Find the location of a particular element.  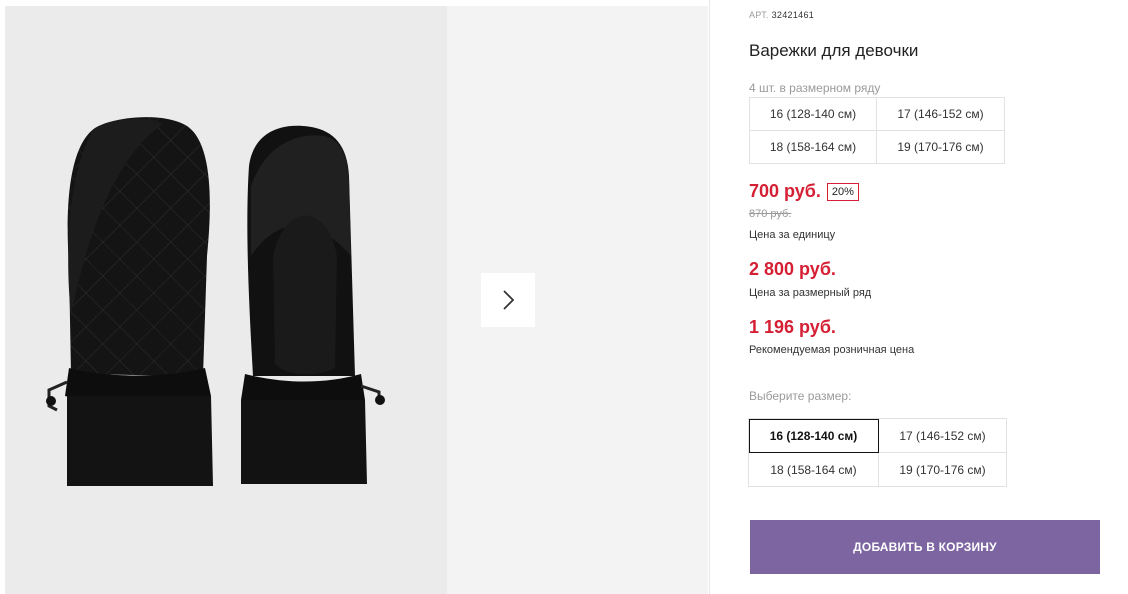

size-row-price: 2 800 руб. is located at coordinates (792, 269).